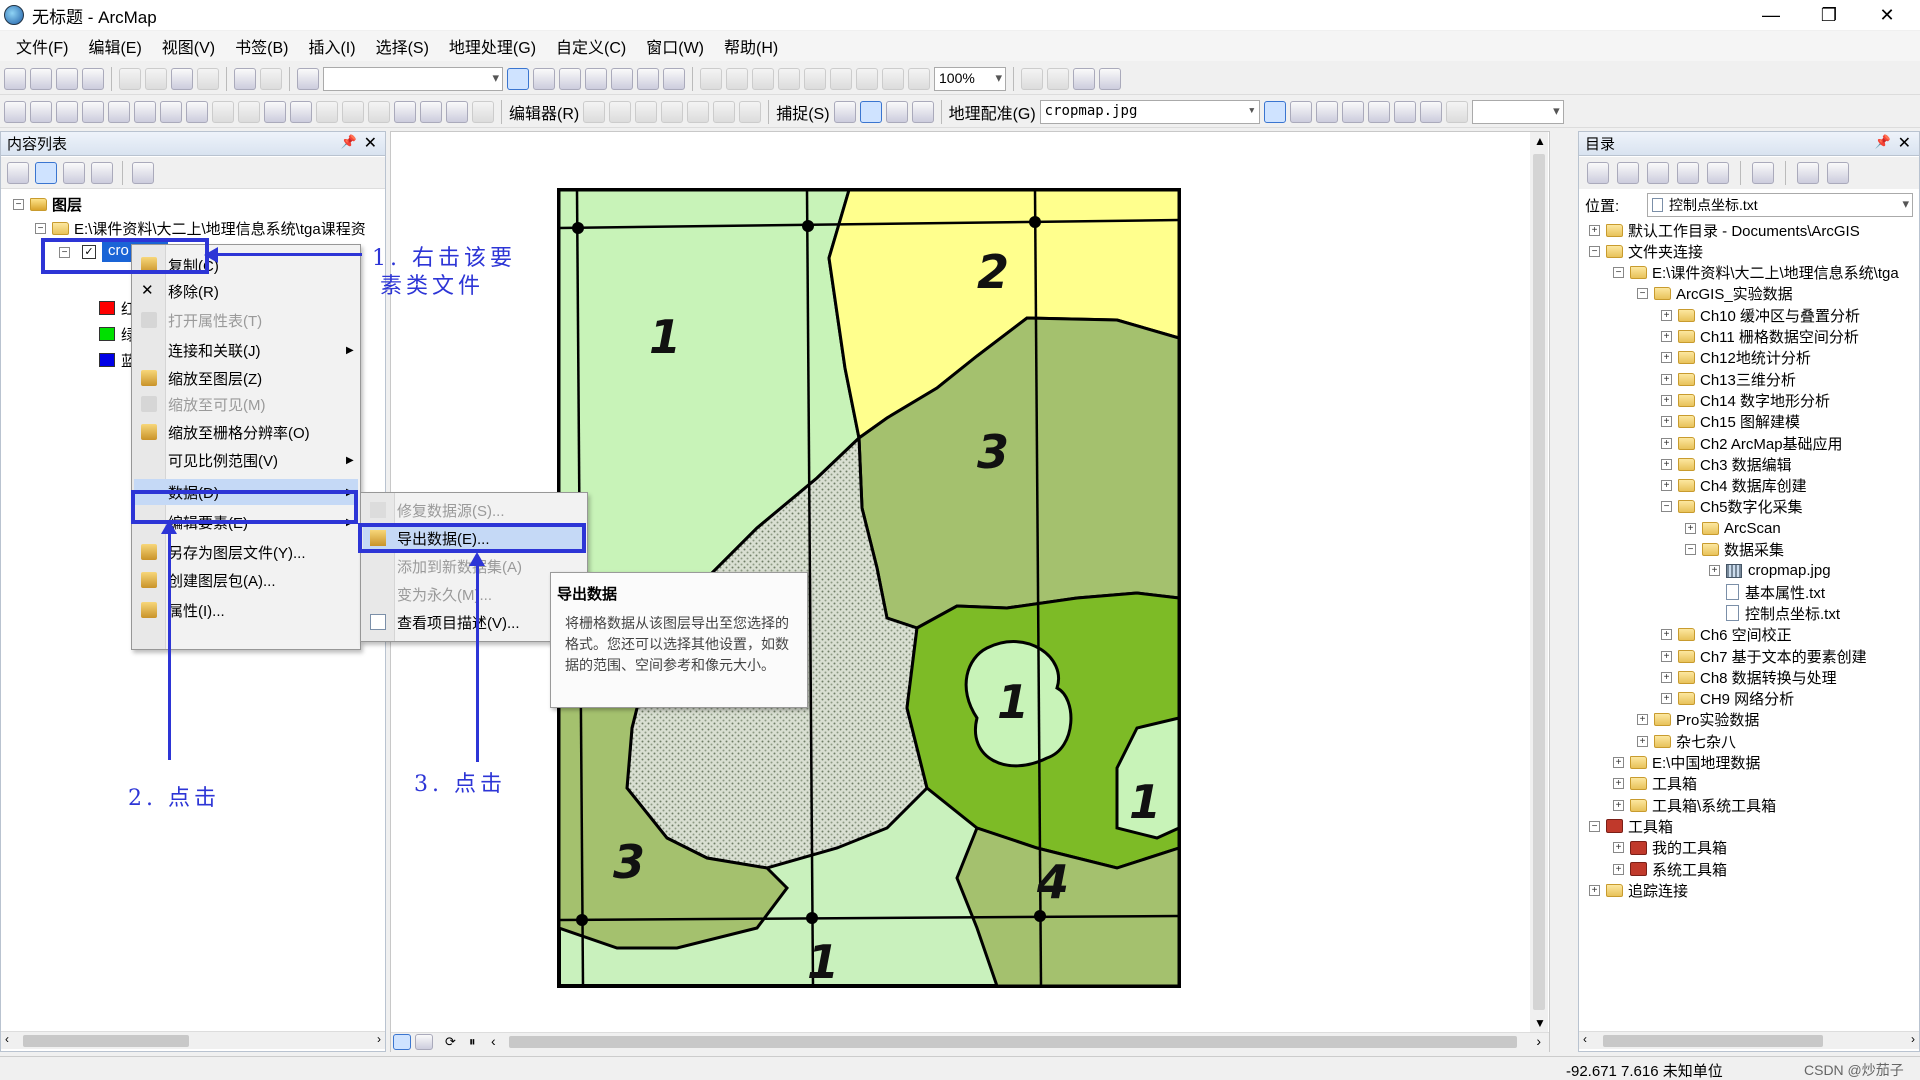 The height and width of the screenshot is (1080, 1920). What do you see at coordinates (1752, 443) in the screenshot?
I see `catalog-node: + Ch2 ArcMap基础应用` at bounding box center [1752, 443].